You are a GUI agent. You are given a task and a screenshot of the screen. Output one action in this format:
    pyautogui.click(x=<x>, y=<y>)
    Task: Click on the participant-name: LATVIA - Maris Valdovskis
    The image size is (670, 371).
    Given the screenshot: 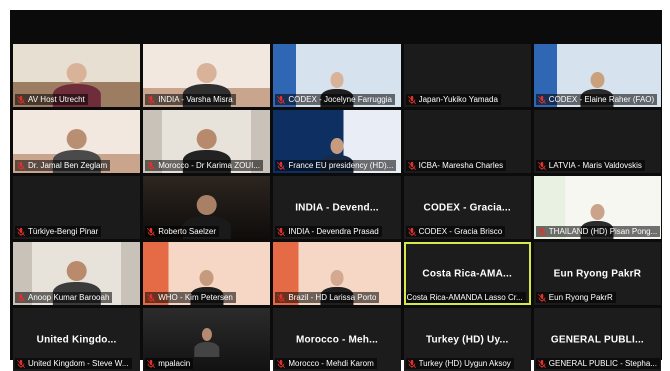 What is the action you would take?
    pyautogui.click(x=595, y=165)
    